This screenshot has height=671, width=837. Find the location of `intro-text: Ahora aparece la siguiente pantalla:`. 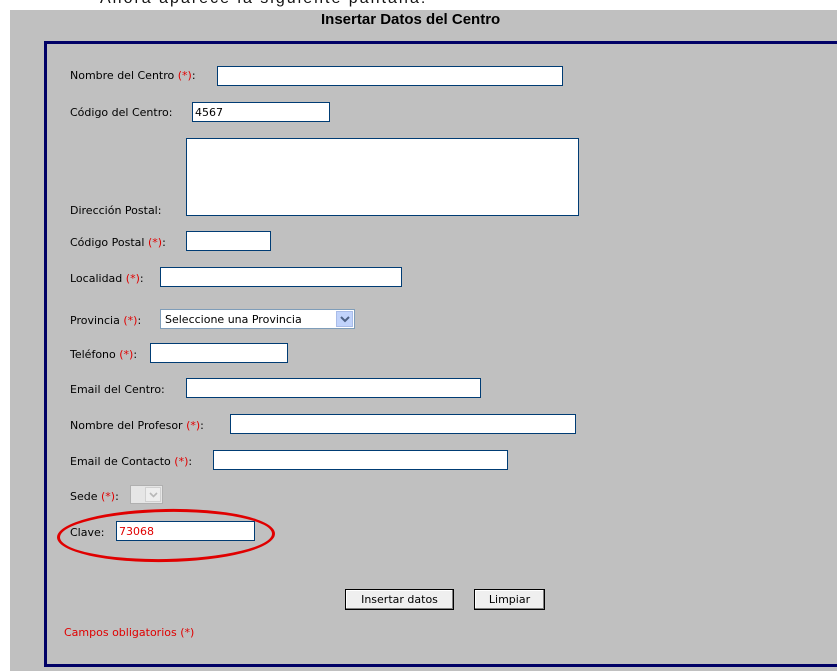

intro-text: Ahora aparece la siguiente pantalla: is located at coordinates (263, 4).